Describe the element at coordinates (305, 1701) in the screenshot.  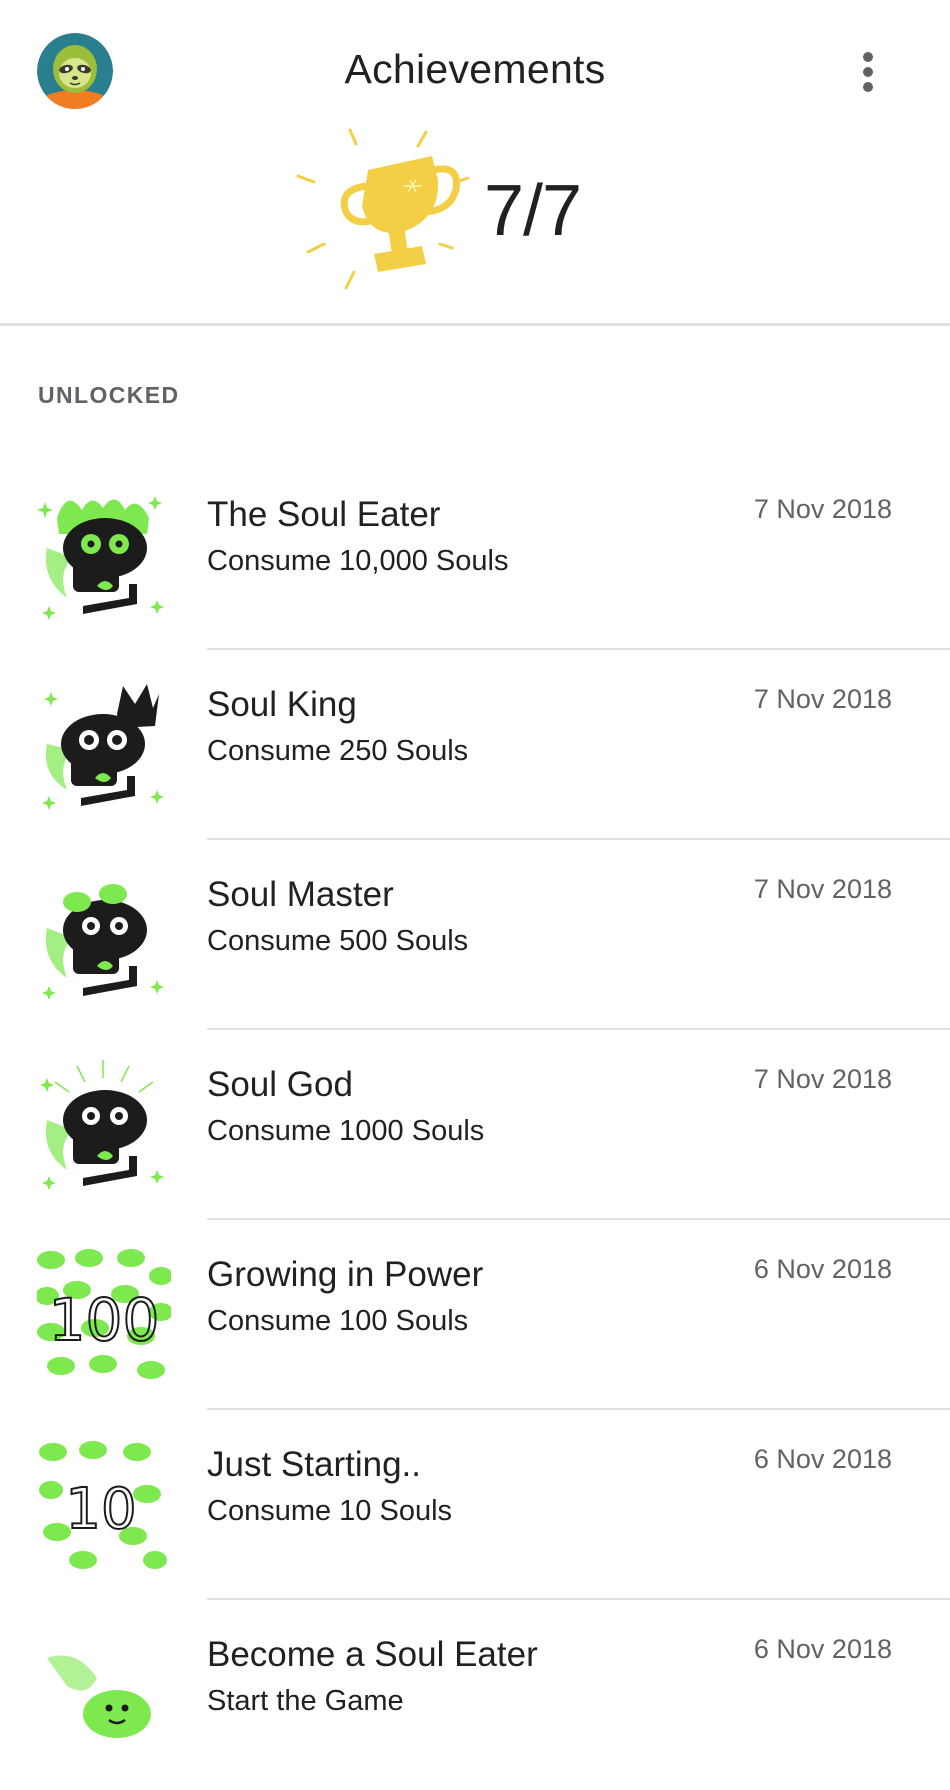
I see `achievement-description: Start the Game` at that location.